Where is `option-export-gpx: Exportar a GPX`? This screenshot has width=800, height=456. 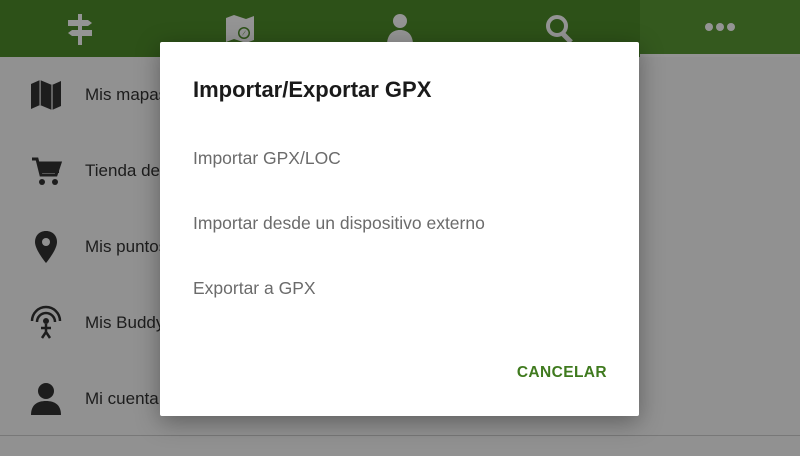
option-export-gpx: Exportar a GPX is located at coordinates (403, 288).